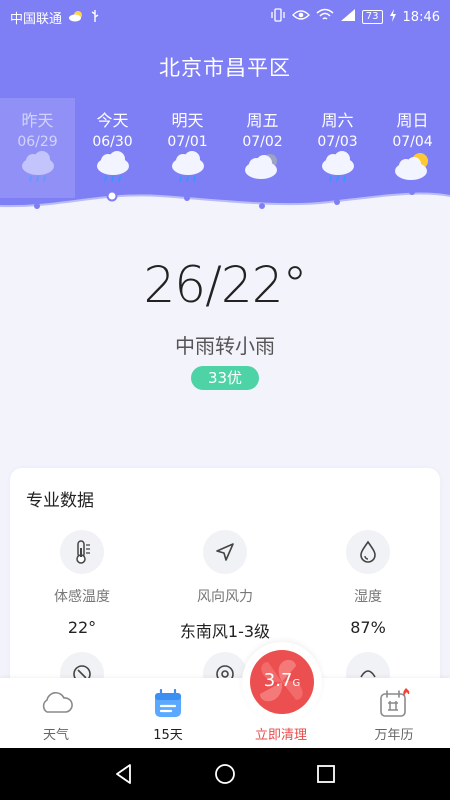 Image resolution: width=450 pixels, height=800 pixels. What do you see at coordinates (225, 67) in the screenshot?
I see `city-name: 北京市昌平区` at bounding box center [225, 67].